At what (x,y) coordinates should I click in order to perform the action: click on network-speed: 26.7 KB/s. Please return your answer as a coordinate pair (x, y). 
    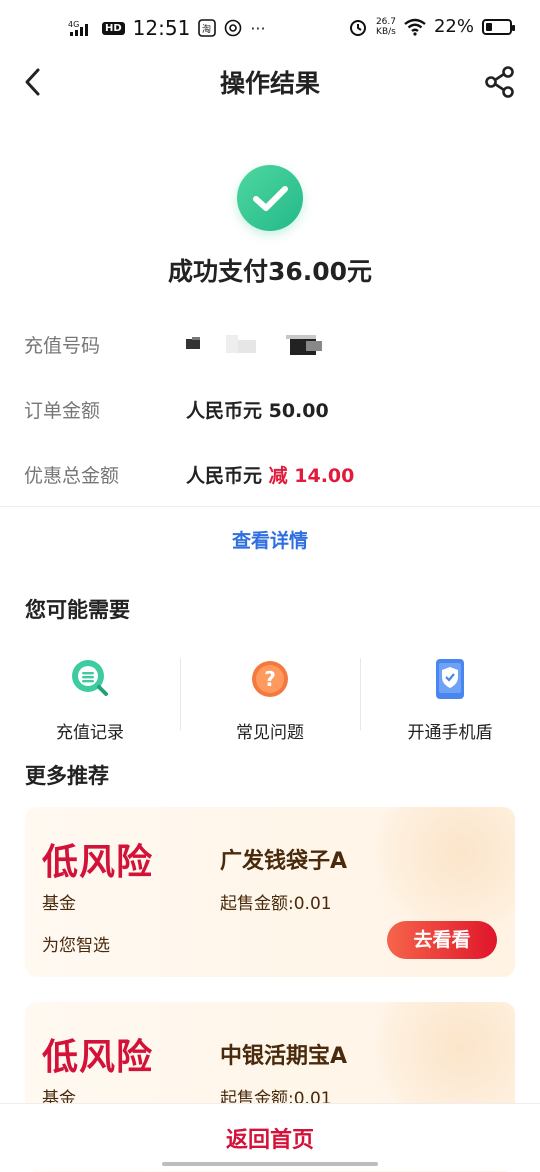
    Looking at the image, I should click on (386, 27).